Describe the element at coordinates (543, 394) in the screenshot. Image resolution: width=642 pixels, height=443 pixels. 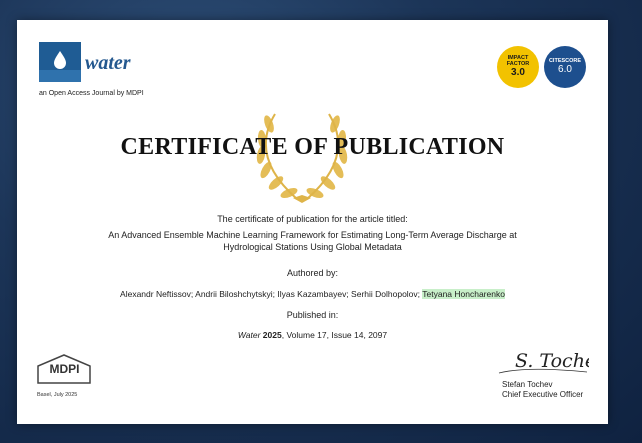
I see `signer-title: Chief Executive Officer` at that location.